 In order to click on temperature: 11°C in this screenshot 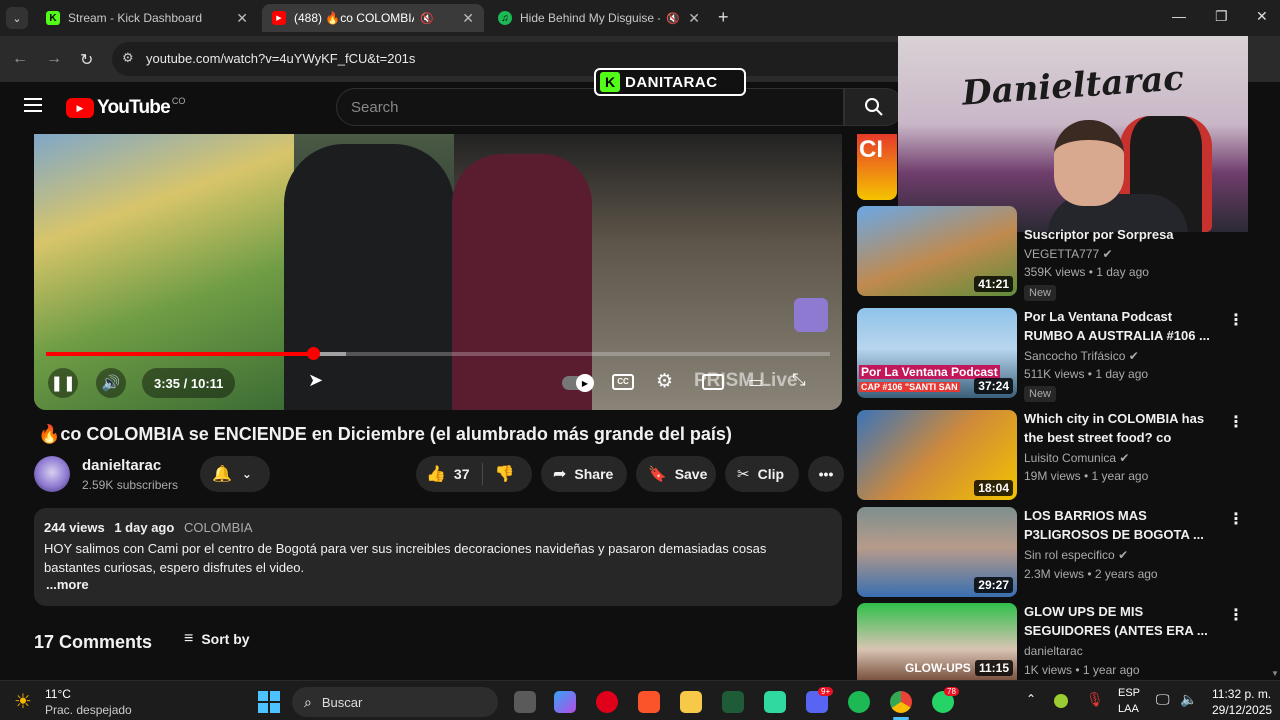, I will do `click(58, 694)`.